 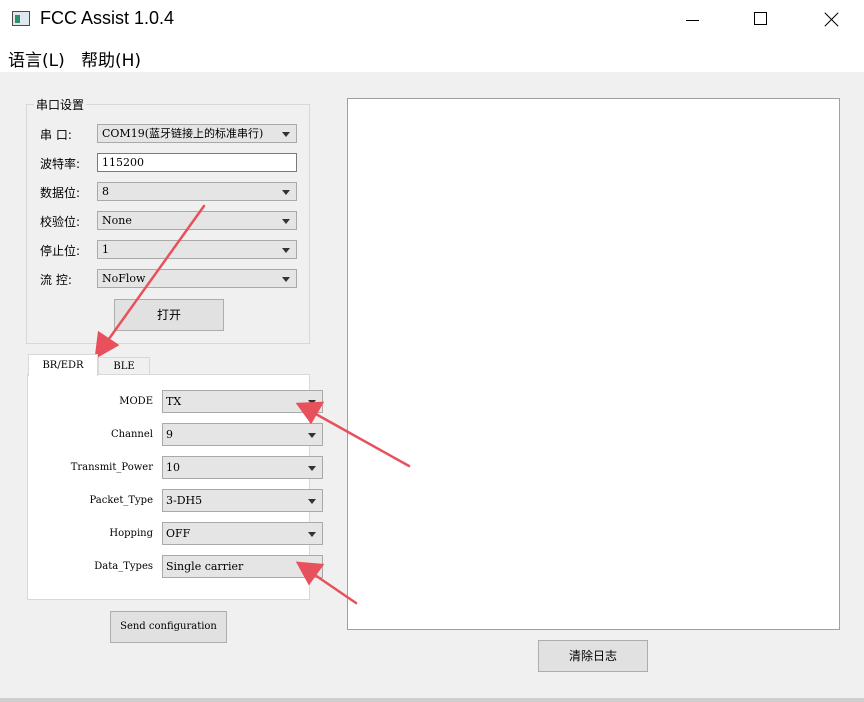 I want to click on port-select: COM19(蓝牙链接上的标准串行), so click(x=197, y=133).